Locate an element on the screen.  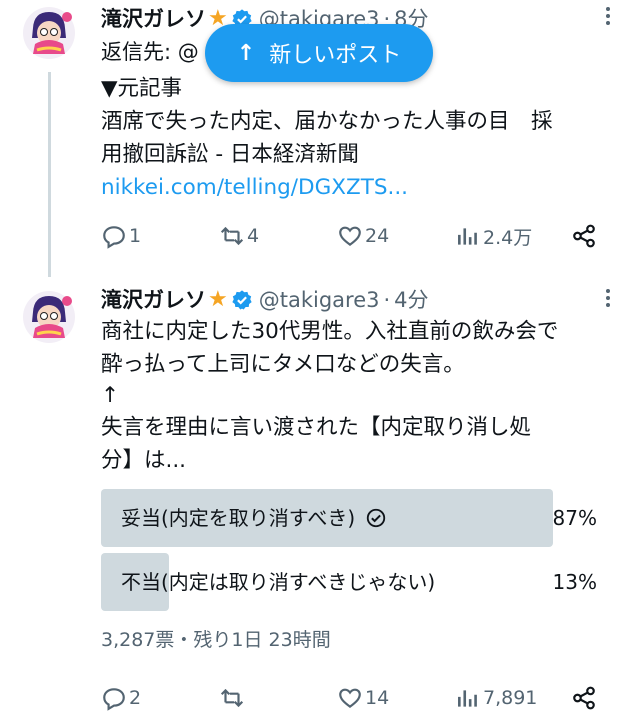
poll-option-label-wrap: 妥当(内定を取り消すべき) is located at coordinates (254, 518).